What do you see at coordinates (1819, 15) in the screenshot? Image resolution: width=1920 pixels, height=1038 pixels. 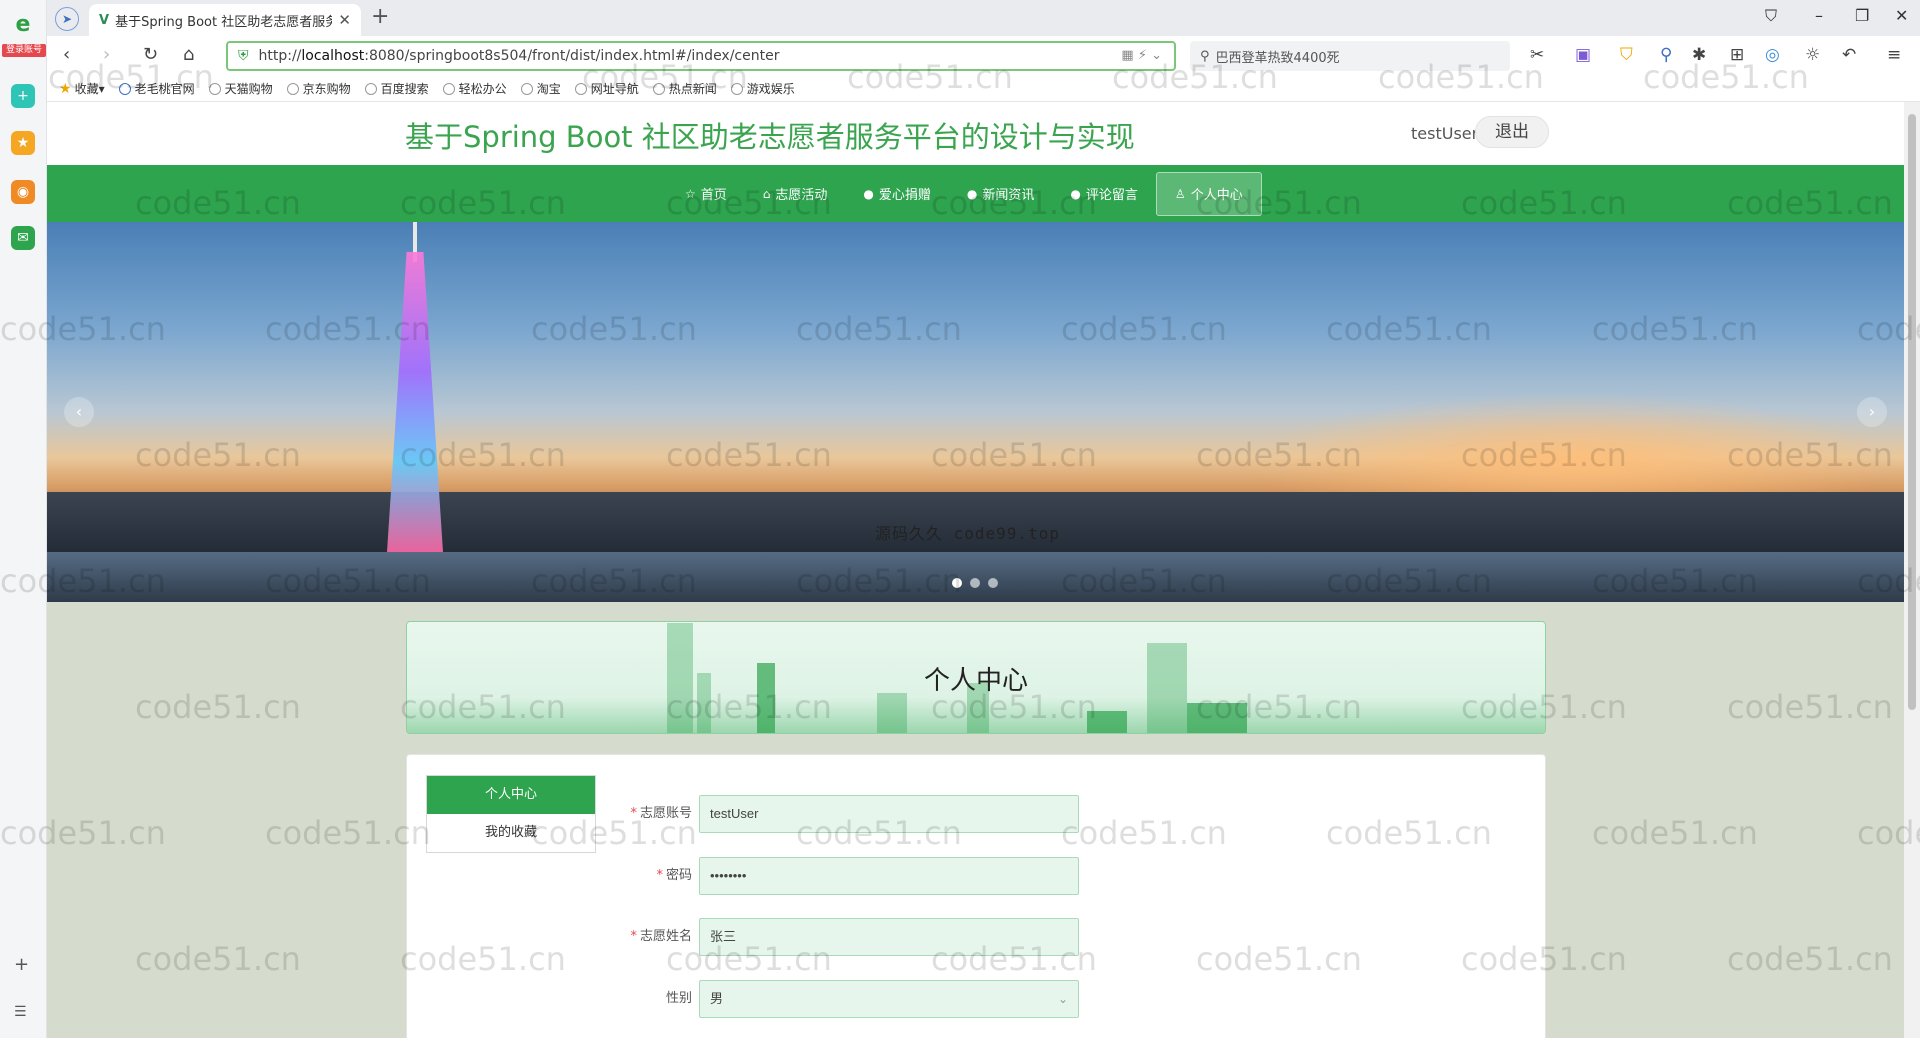 I see `minimize-icon: –` at bounding box center [1819, 15].